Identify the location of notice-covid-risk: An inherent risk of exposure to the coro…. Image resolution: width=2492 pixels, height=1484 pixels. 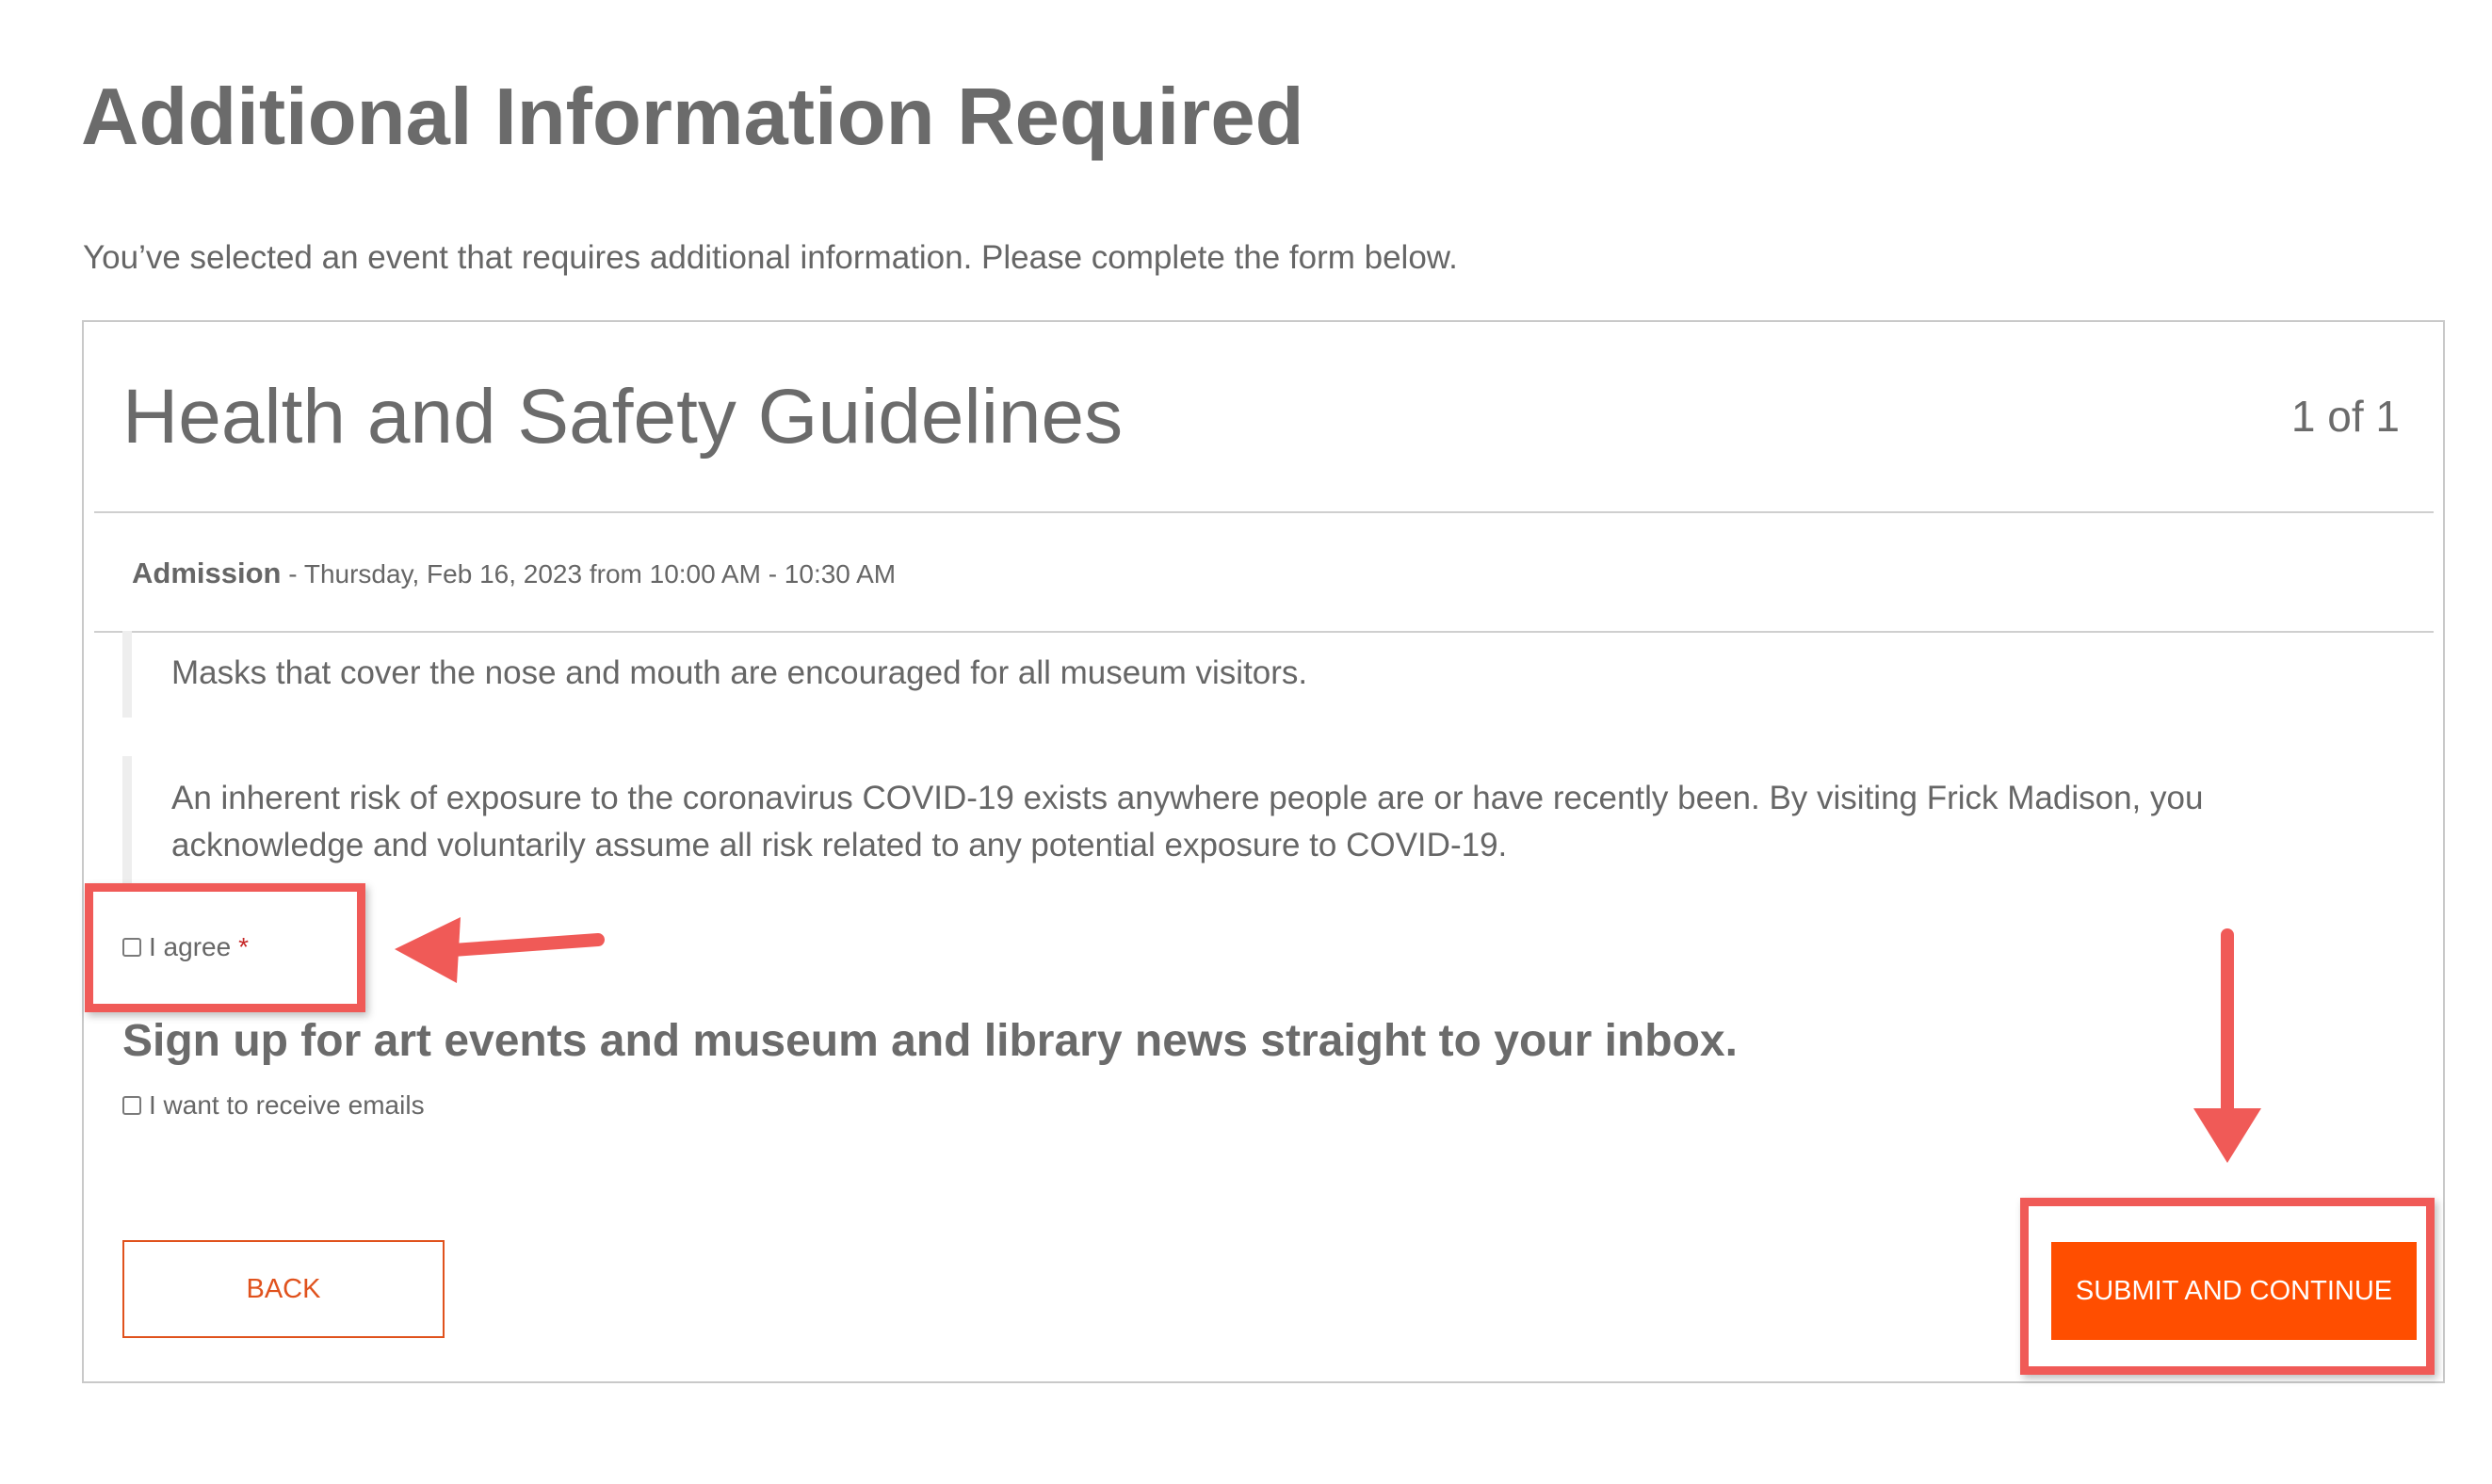
(1252, 823).